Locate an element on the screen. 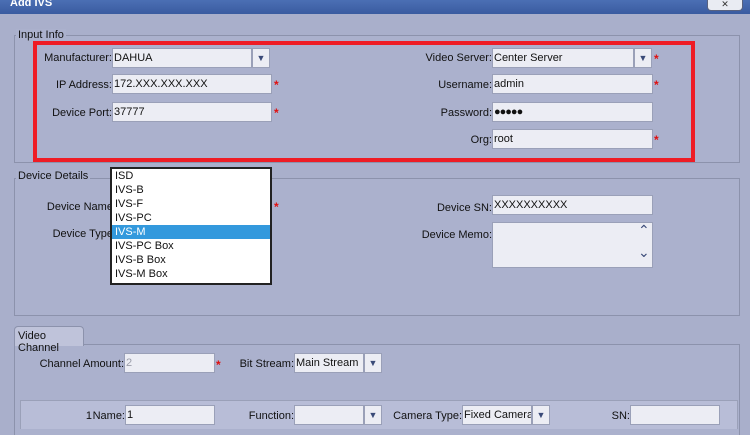 This screenshot has height=435, width=750. device-type-option-selected: IVS-M is located at coordinates (191, 232).